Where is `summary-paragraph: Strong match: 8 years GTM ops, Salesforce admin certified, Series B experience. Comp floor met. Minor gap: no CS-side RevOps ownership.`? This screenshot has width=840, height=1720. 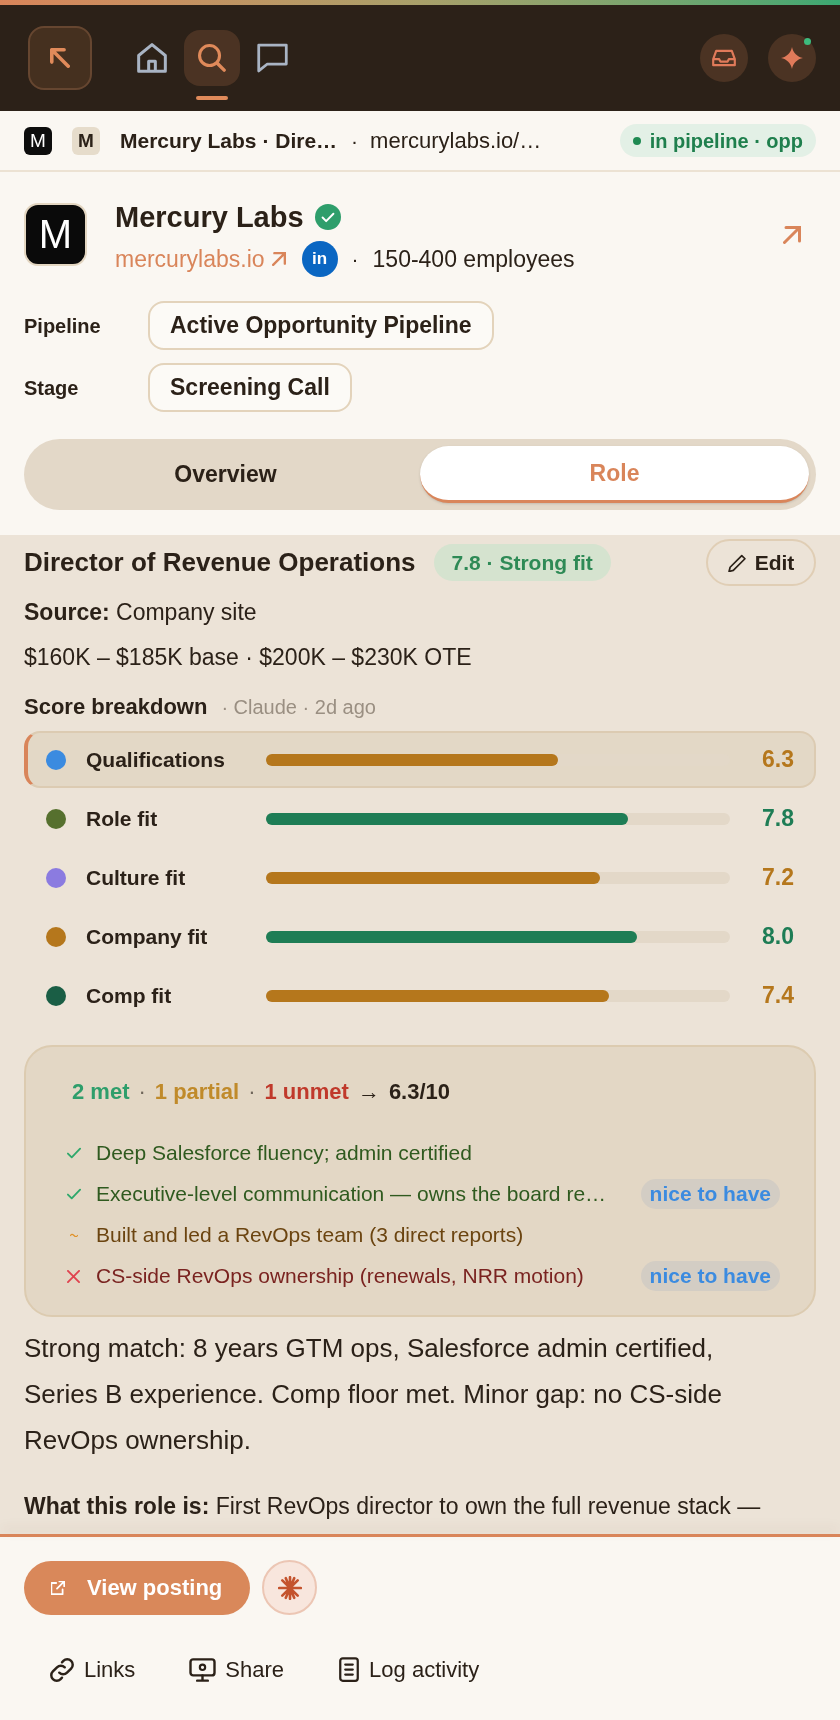
summary-paragraph: Strong match: 8 years GTM ops, Salesforce admin certified, Series B experience. Comp floor met. Minor gap: no CS-side RevOps ownership. is located at coordinates (373, 1394).